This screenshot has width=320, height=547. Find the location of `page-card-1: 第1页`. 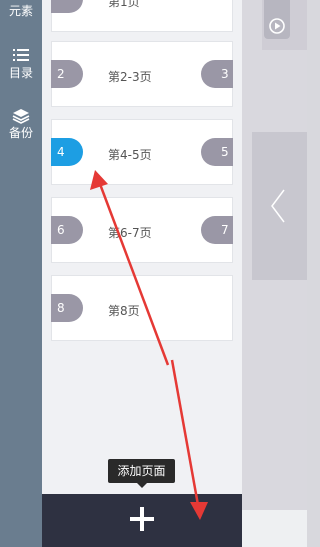

page-card-1: 第1页 is located at coordinates (142, 16).